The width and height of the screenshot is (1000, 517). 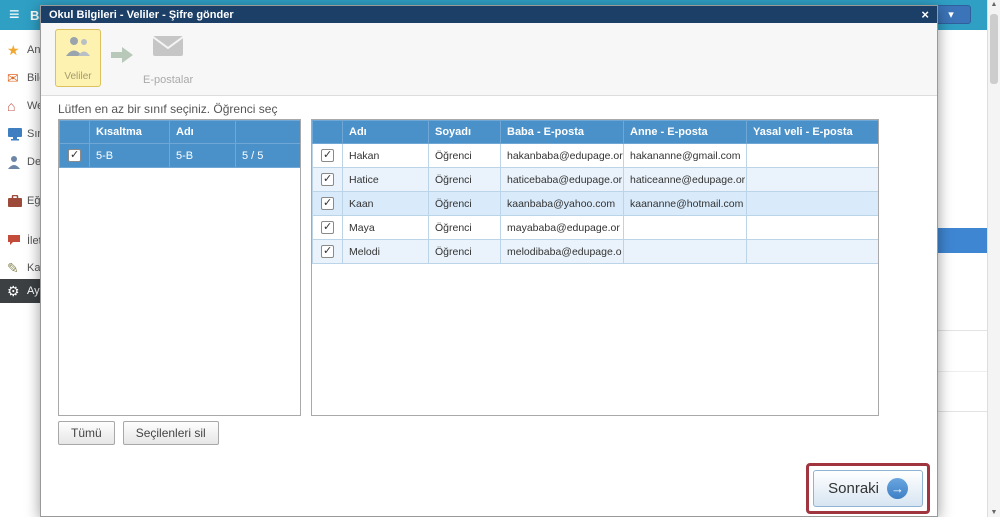 What do you see at coordinates (812, 132) in the screenshot?
I see `column-header: Yasal veli - E-posta` at bounding box center [812, 132].